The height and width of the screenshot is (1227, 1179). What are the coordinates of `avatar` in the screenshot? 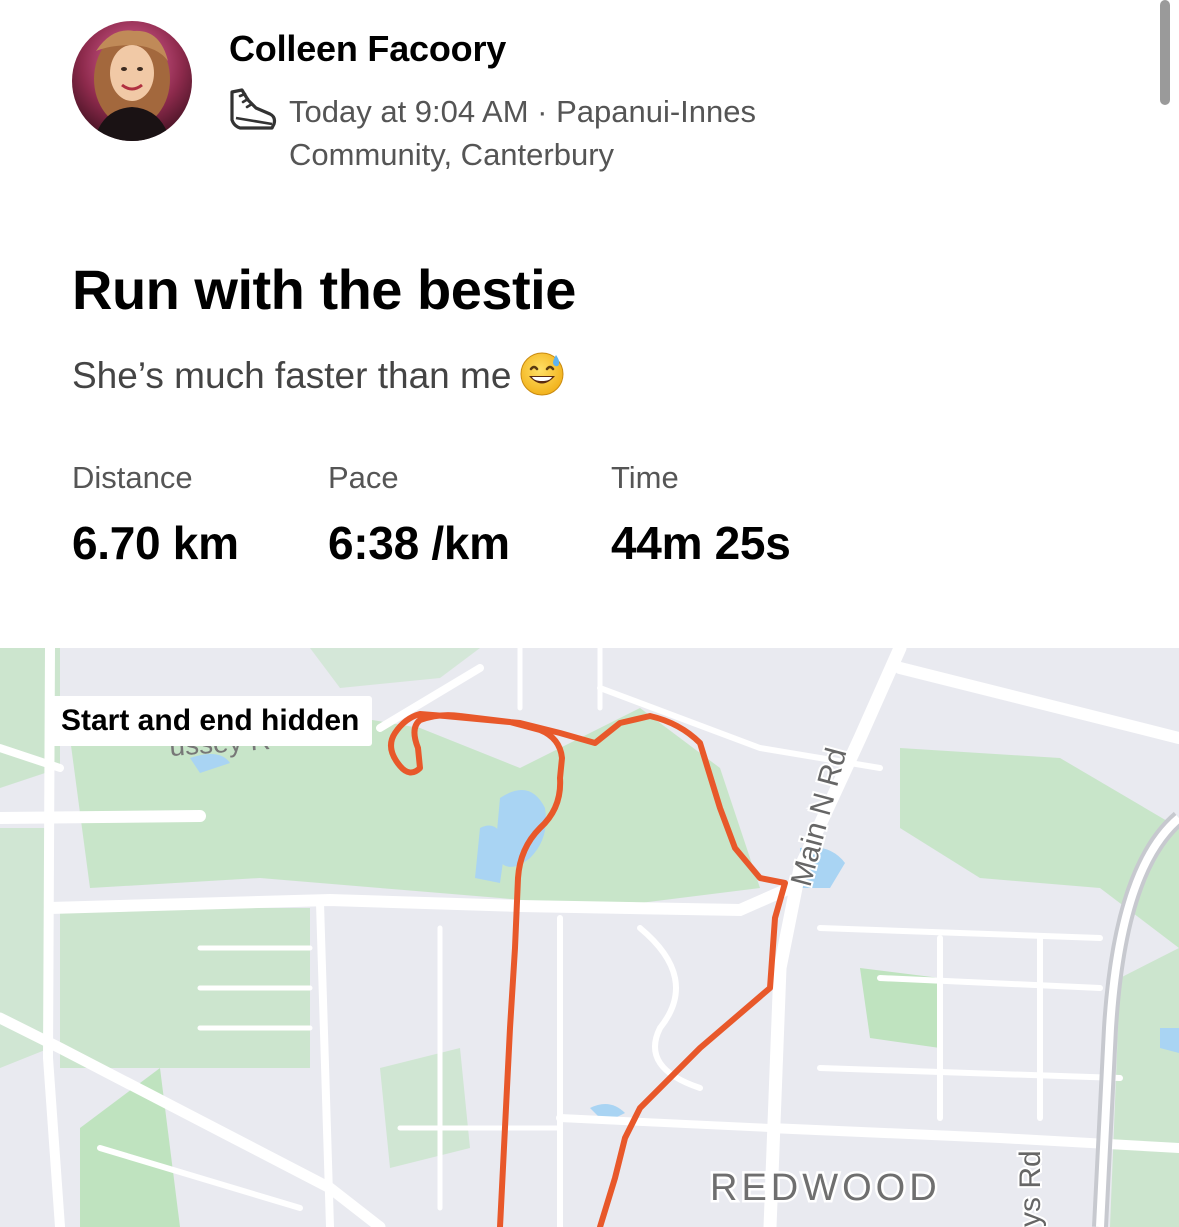 It's located at (132, 81).